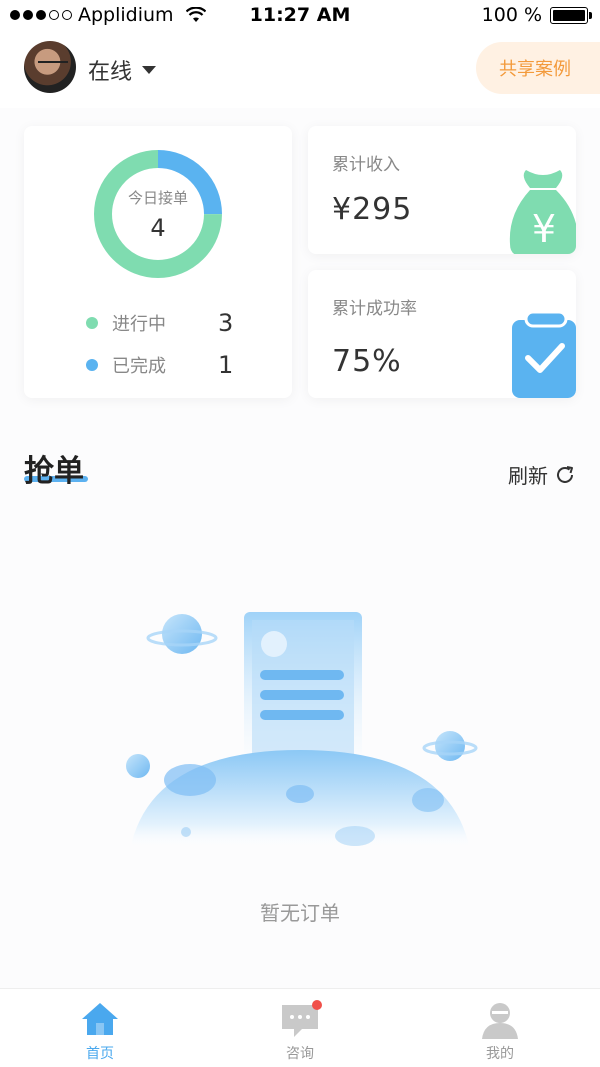 Image resolution: width=600 pixels, height=1067 pixels. What do you see at coordinates (100, 1019) in the screenshot?
I see `home-icon` at bounding box center [100, 1019].